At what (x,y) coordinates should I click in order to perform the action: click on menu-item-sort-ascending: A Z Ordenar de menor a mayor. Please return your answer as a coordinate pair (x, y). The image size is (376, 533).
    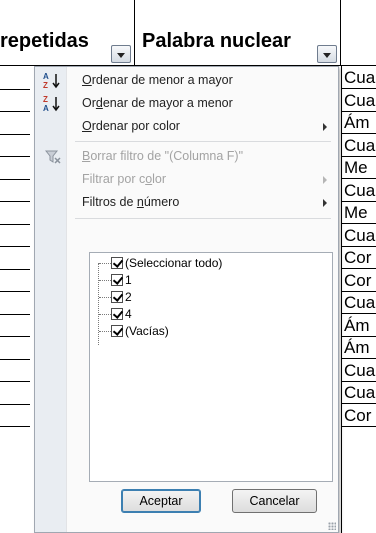
    Looking at the image, I should click on (186, 80).